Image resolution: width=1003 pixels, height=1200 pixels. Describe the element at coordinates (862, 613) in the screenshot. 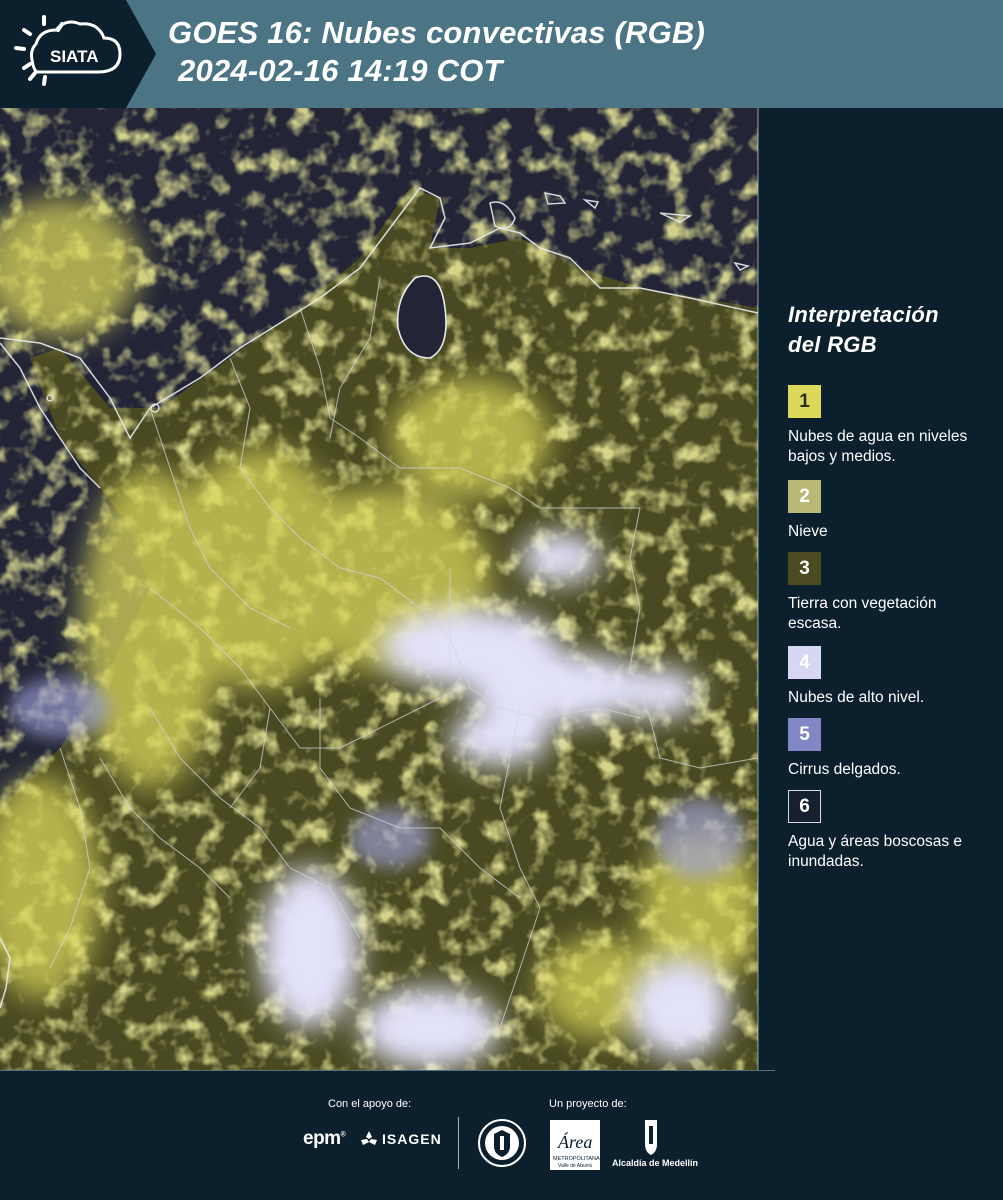

I see `legend-label-3: Tierra con vegetación escasa.` at that location.